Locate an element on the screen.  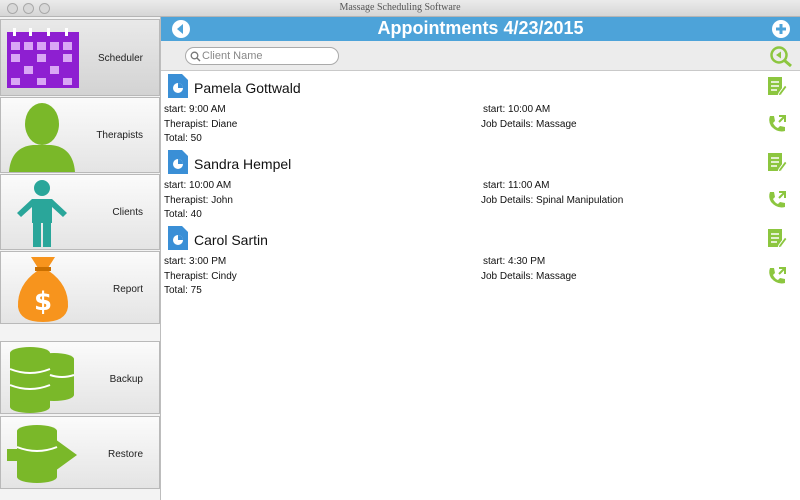
client-name: Pamela Gottwald is located at coordinates (247, 88).